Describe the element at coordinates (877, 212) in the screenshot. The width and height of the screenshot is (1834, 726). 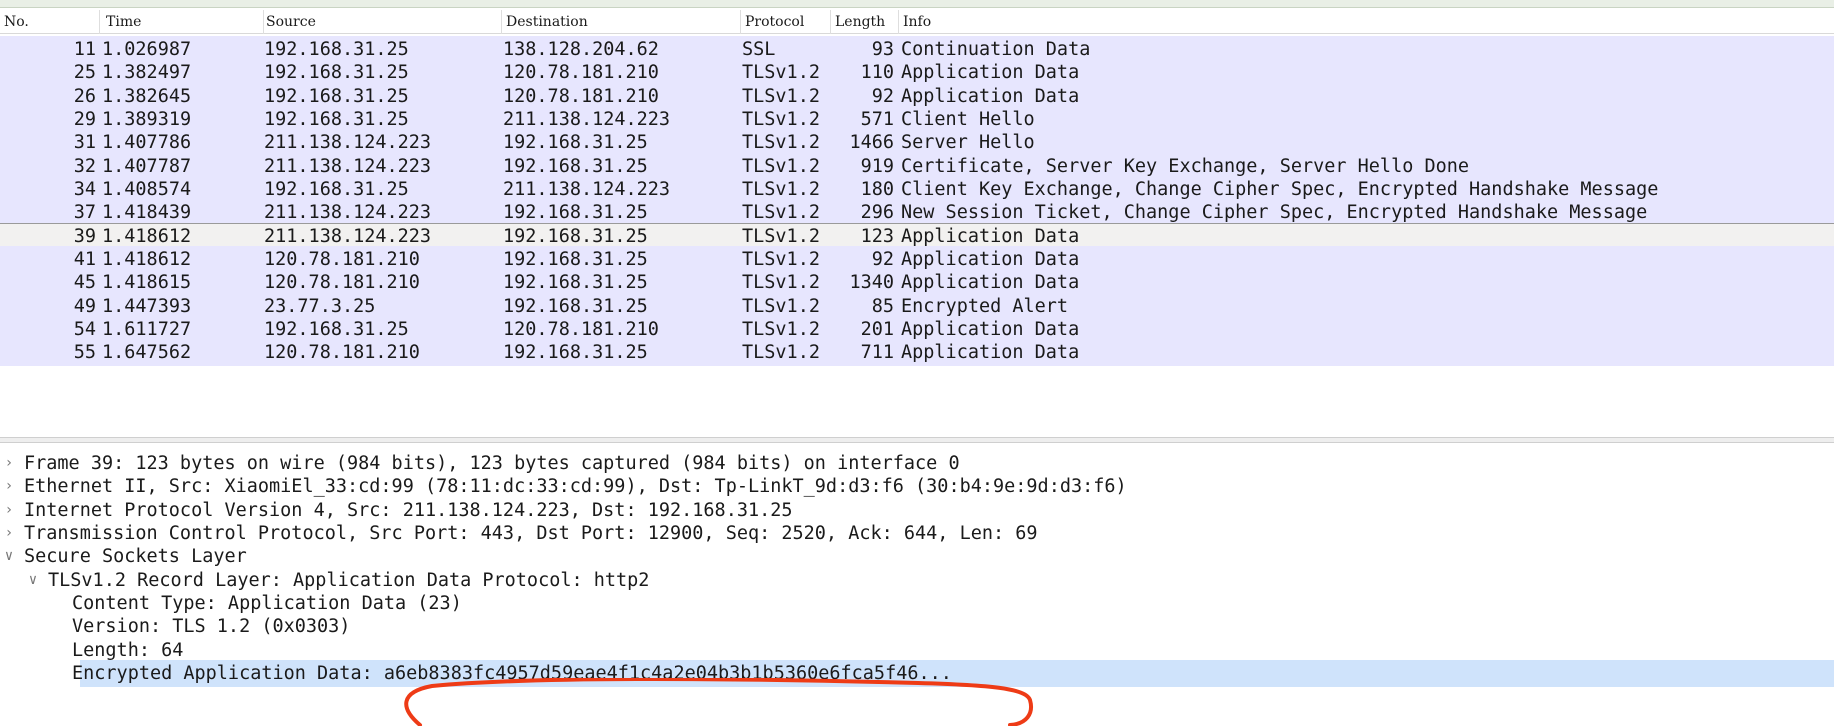
I see `packet-length: 296` at that location.